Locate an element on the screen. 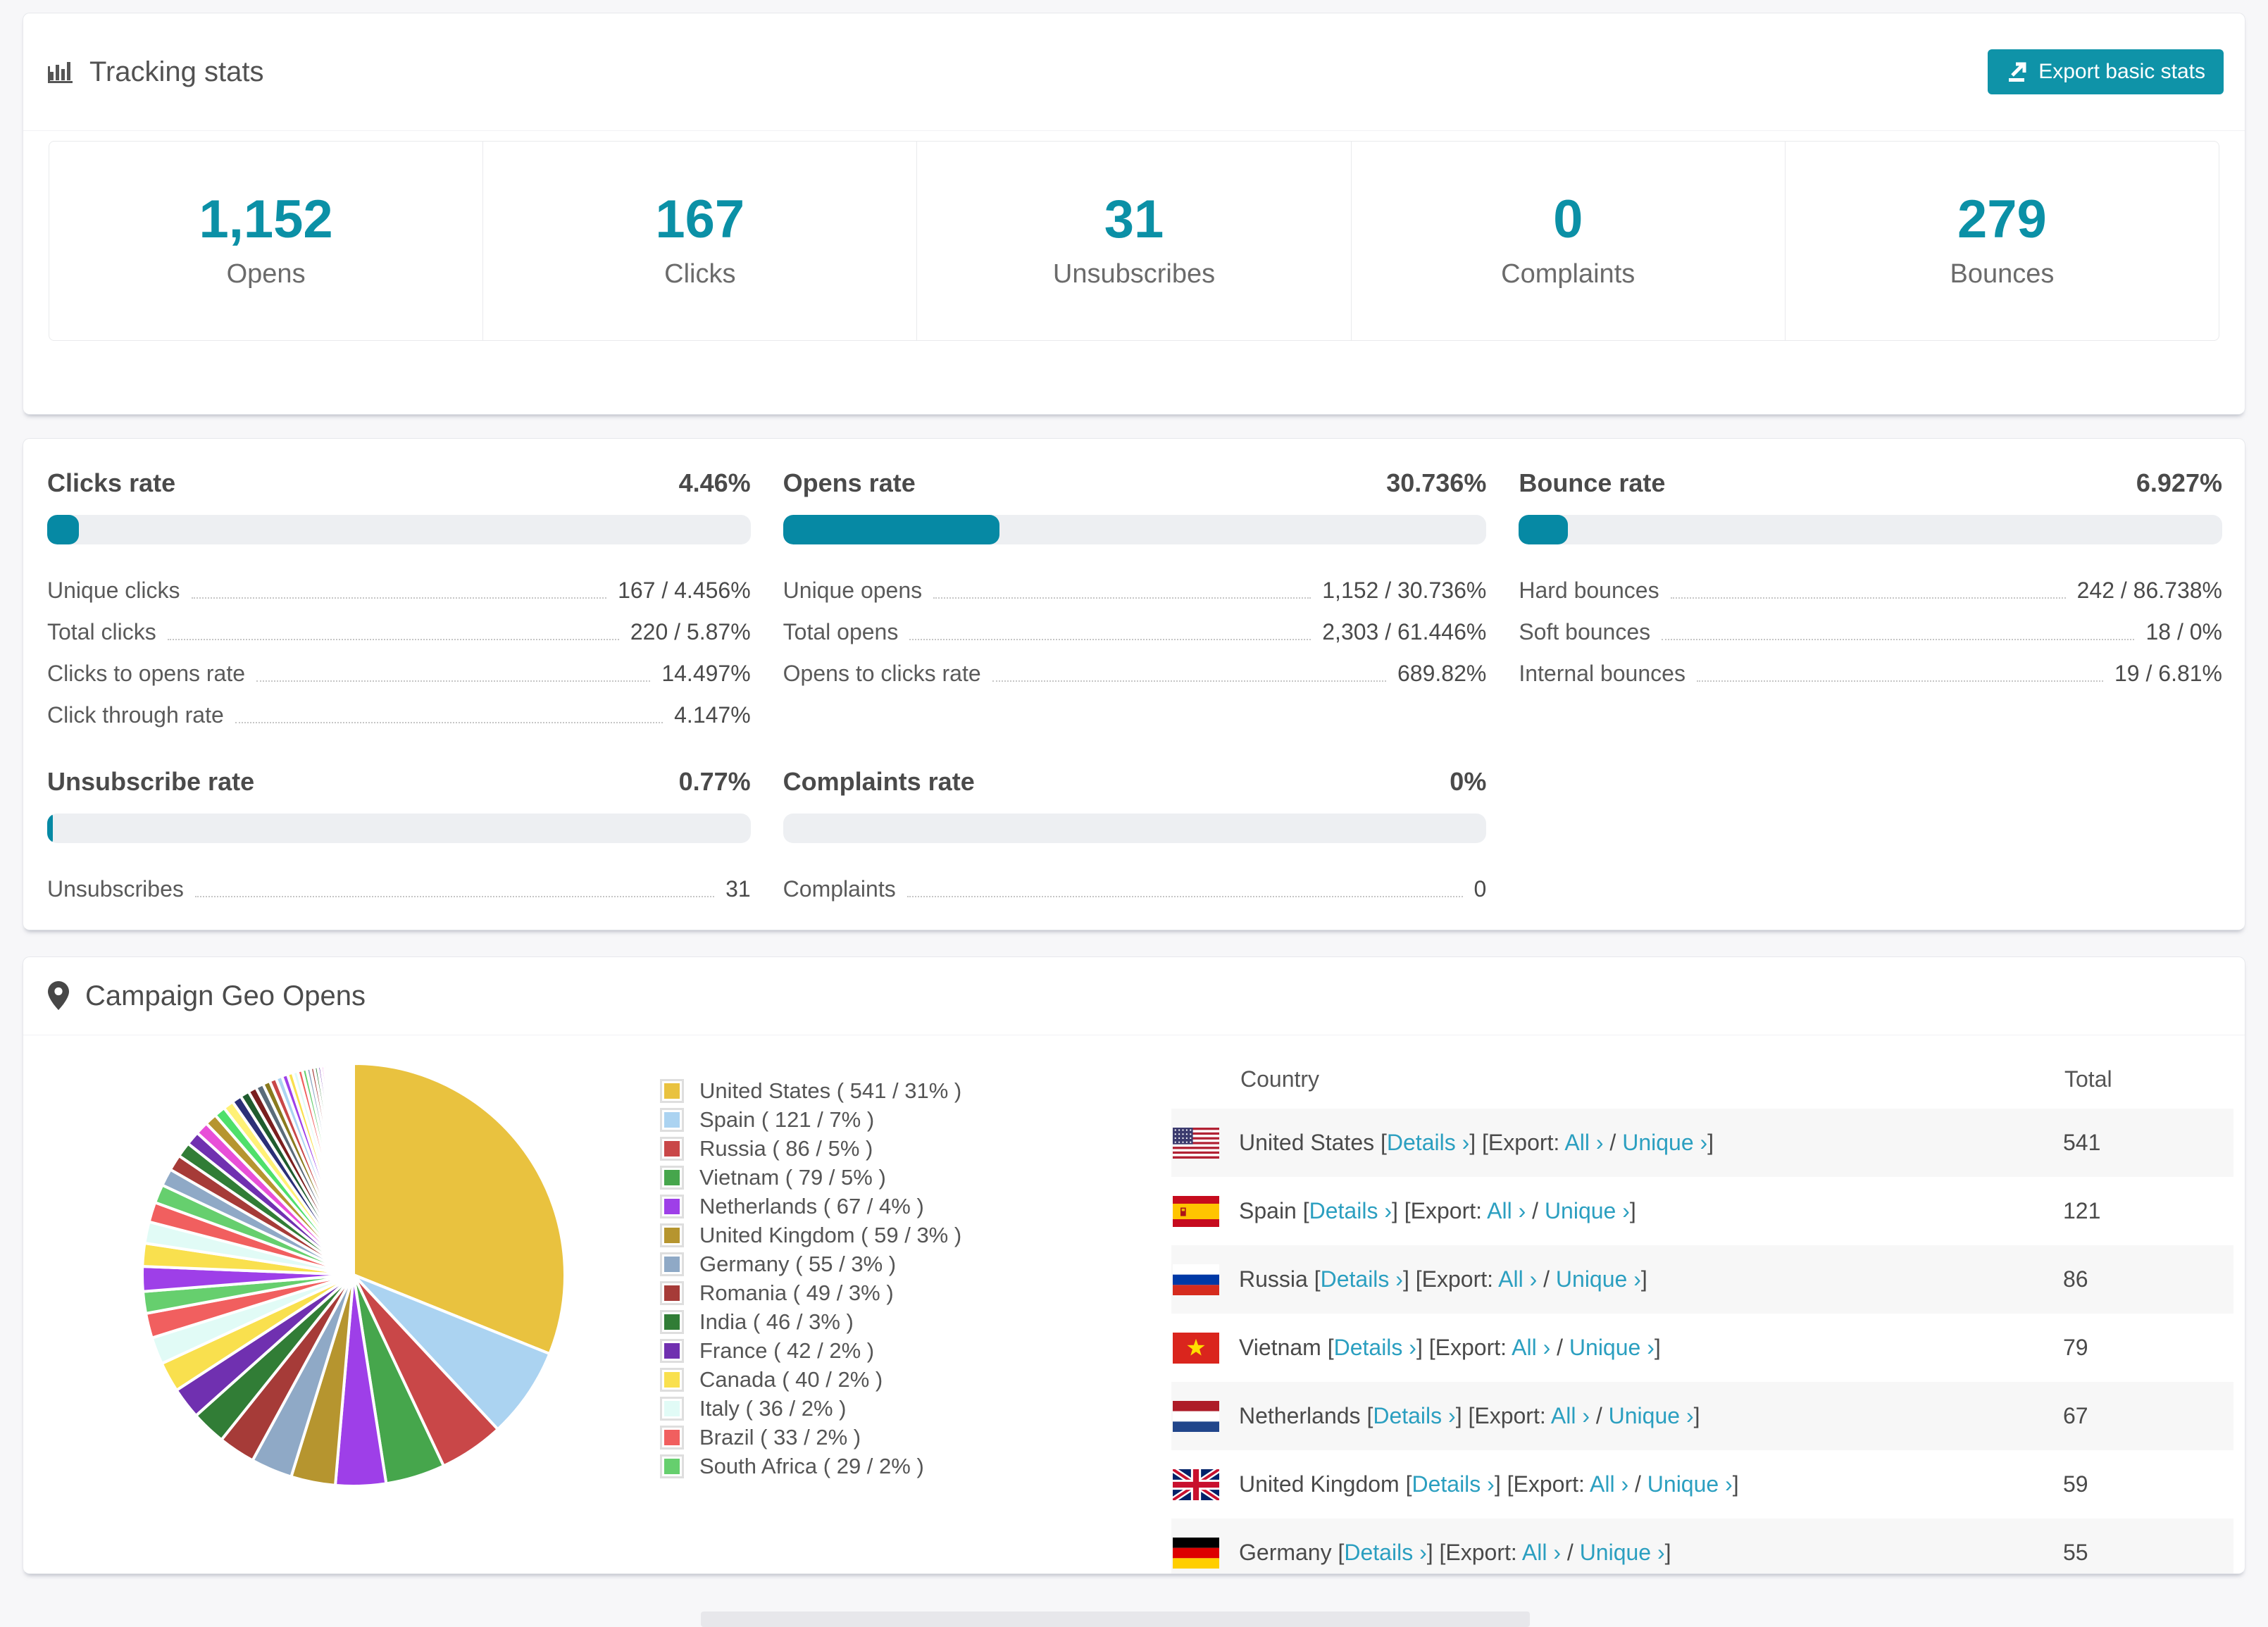 This screenshot has width=2268, height=1627. rate-value: 0% is located at coordinates (1468, 781).